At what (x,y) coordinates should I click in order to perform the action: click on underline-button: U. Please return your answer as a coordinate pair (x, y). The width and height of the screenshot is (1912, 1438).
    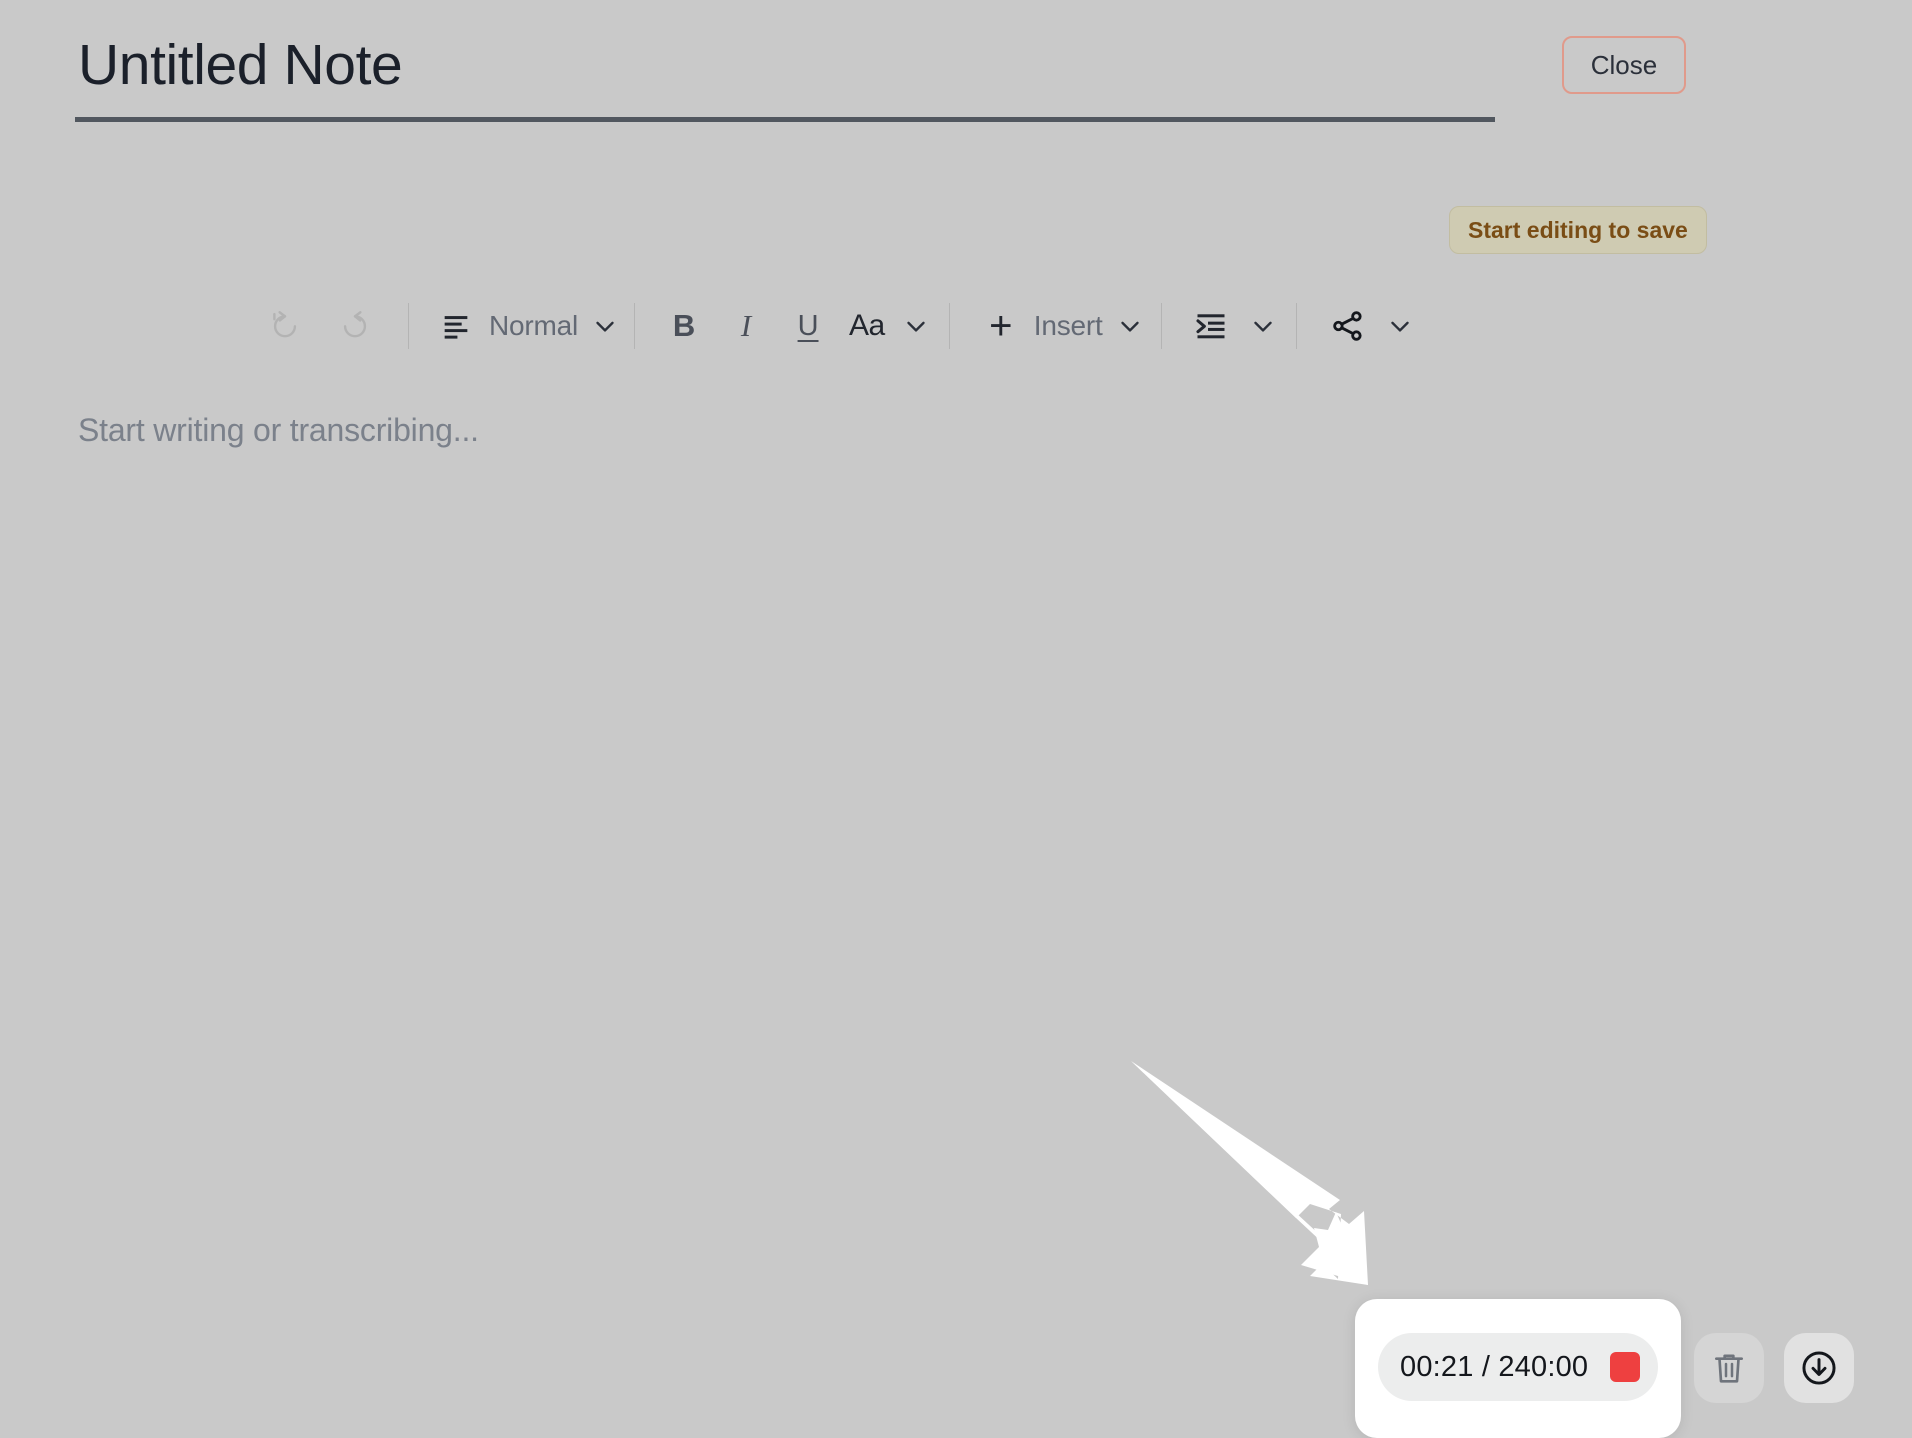
    Looking at the image, I should click on (808, 326).